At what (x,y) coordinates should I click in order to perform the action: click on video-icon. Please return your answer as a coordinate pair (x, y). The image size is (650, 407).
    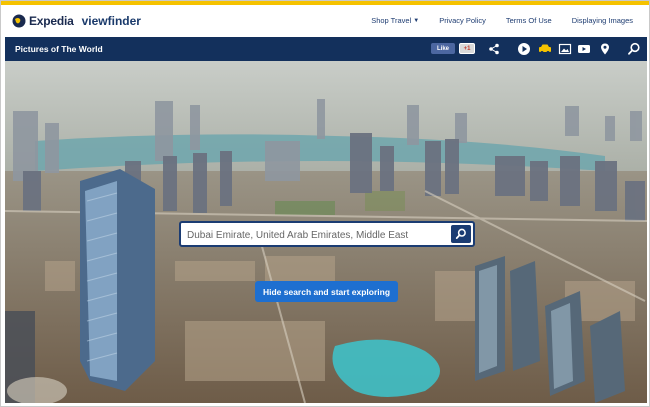
    Looking at the image, I should click on (584, 49).